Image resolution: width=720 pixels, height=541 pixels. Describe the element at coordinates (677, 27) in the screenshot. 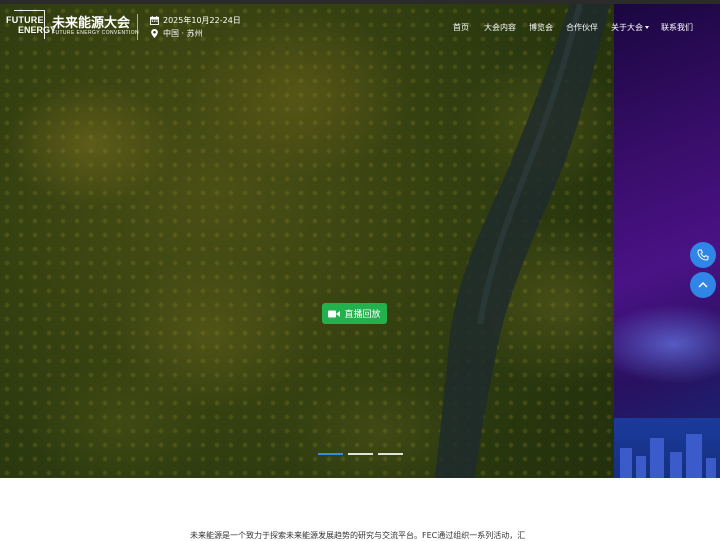

I see `nav-item-contact: 联系我们` at that location.